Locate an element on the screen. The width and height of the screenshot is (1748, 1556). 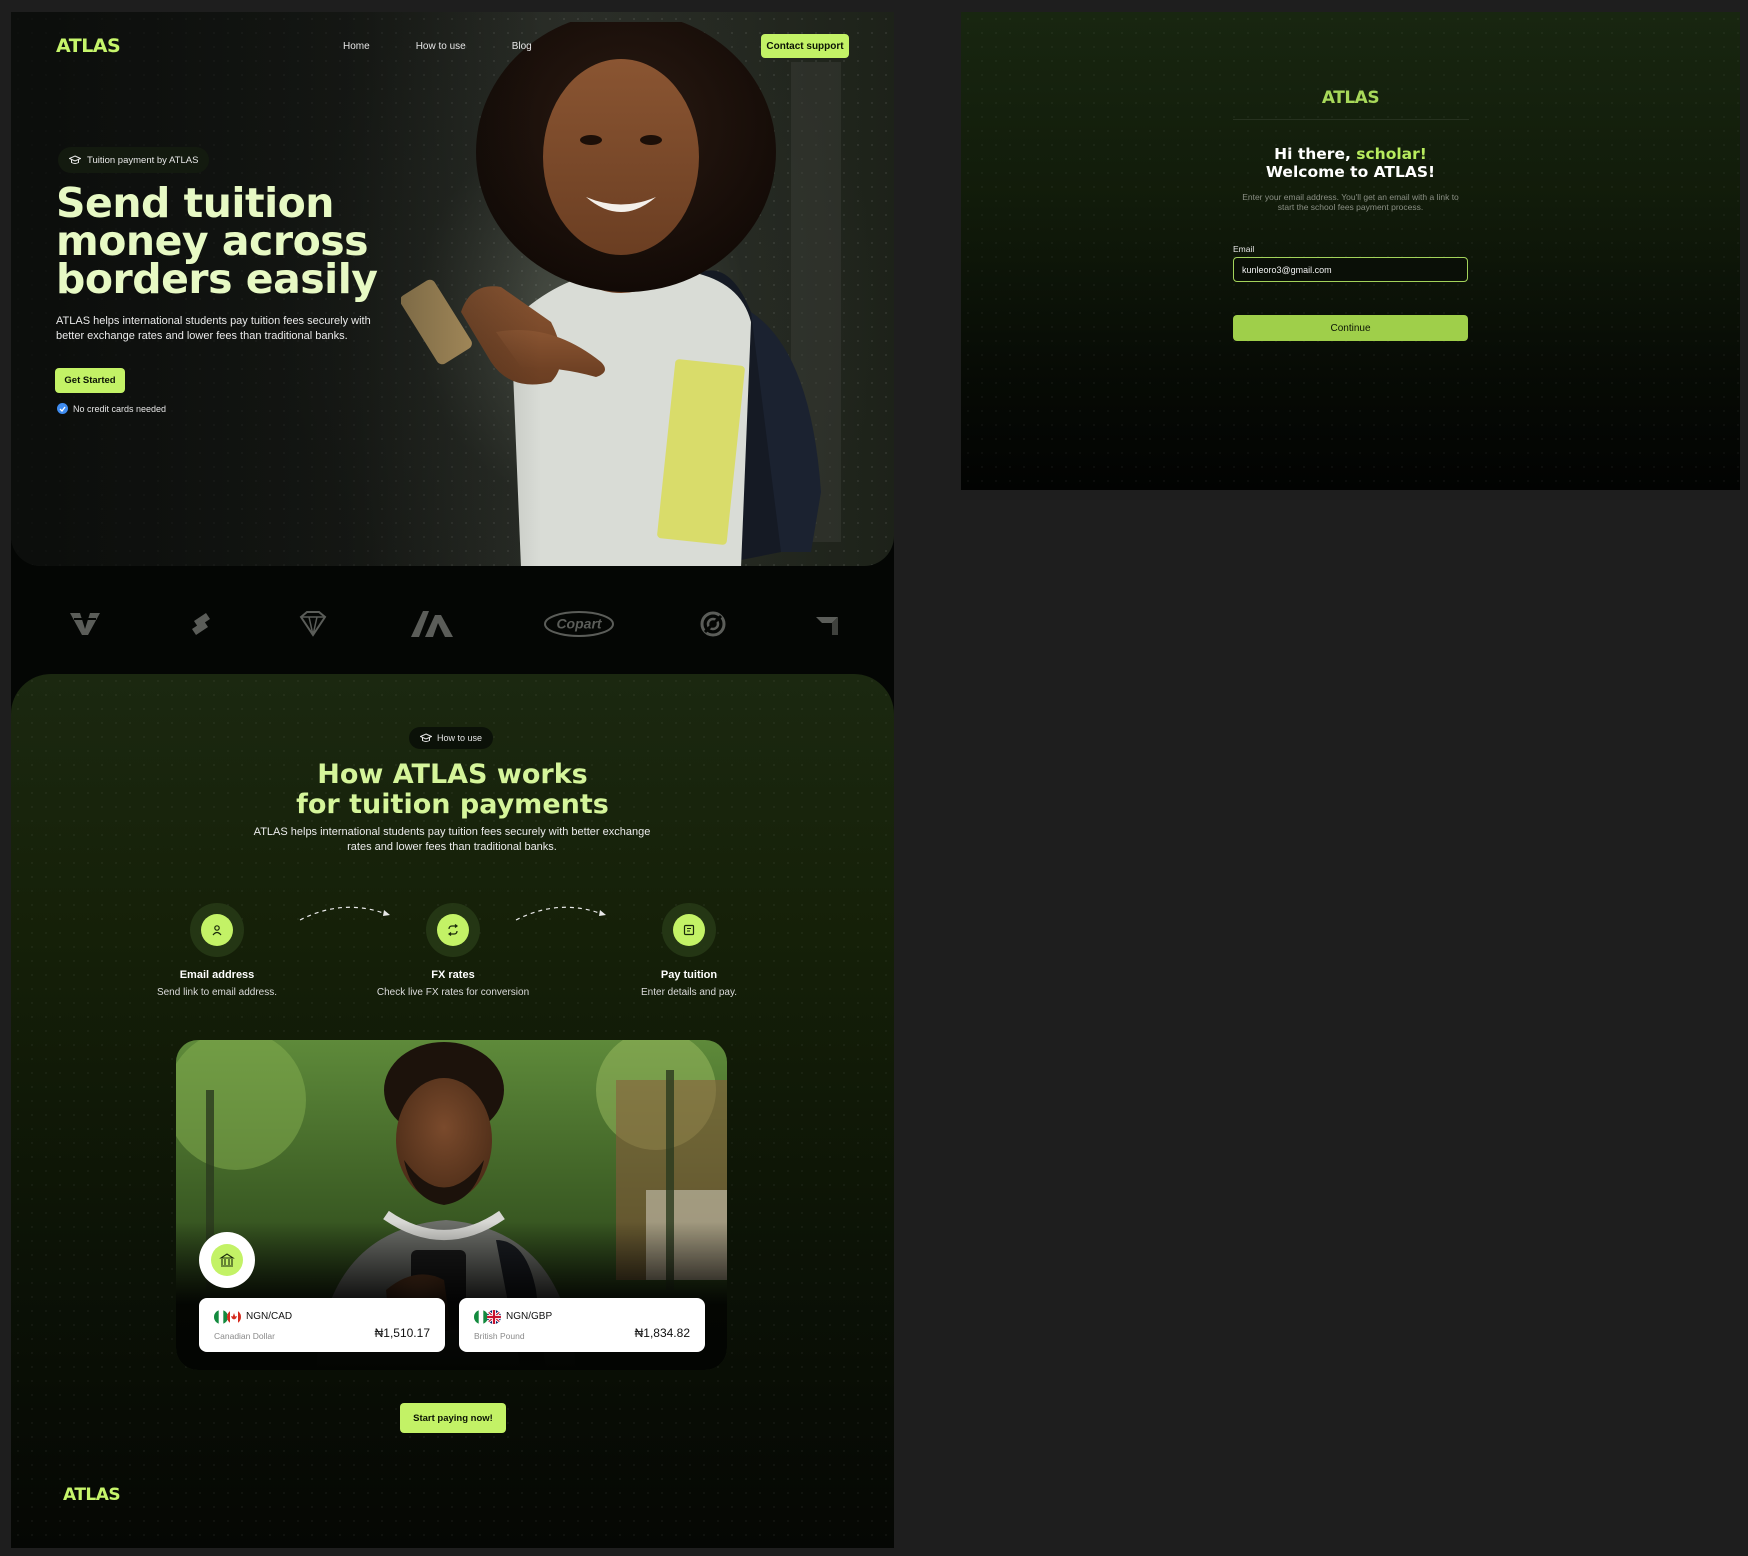
hero-badge: Tuition payment by ATLAS is located at coordinates (134, 160).